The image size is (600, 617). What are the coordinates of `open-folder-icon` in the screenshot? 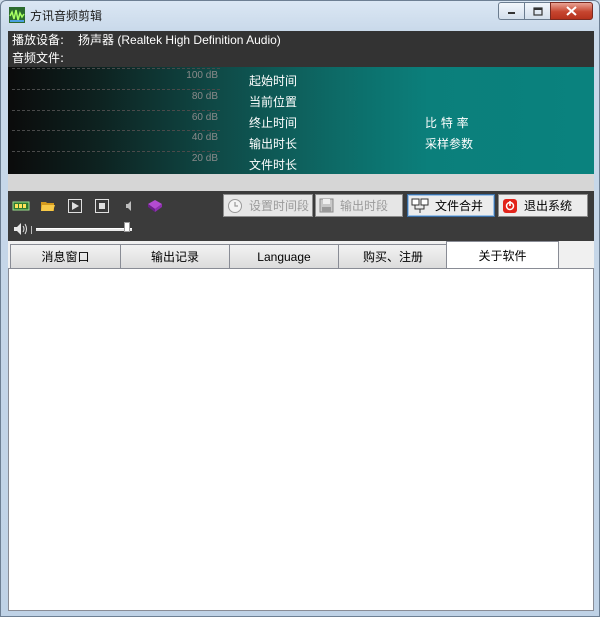 It's located at (48, 206).